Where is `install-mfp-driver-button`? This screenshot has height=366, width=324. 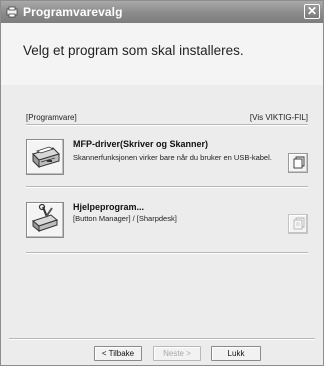 install-mfp-driver-button is located at coordinates (45, 157).